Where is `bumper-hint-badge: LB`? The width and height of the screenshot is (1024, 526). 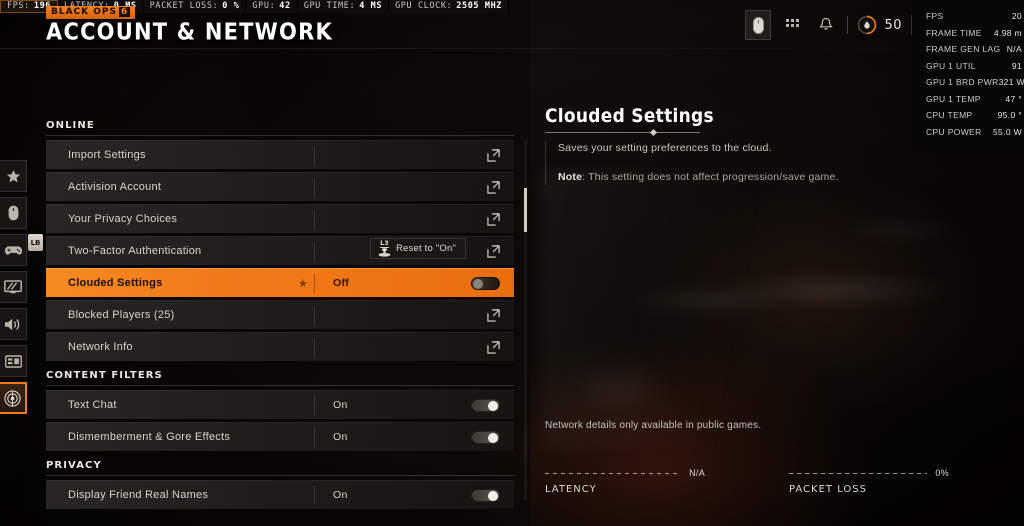
bumper-hint-badge: LB is located at coordinates (35, 242).